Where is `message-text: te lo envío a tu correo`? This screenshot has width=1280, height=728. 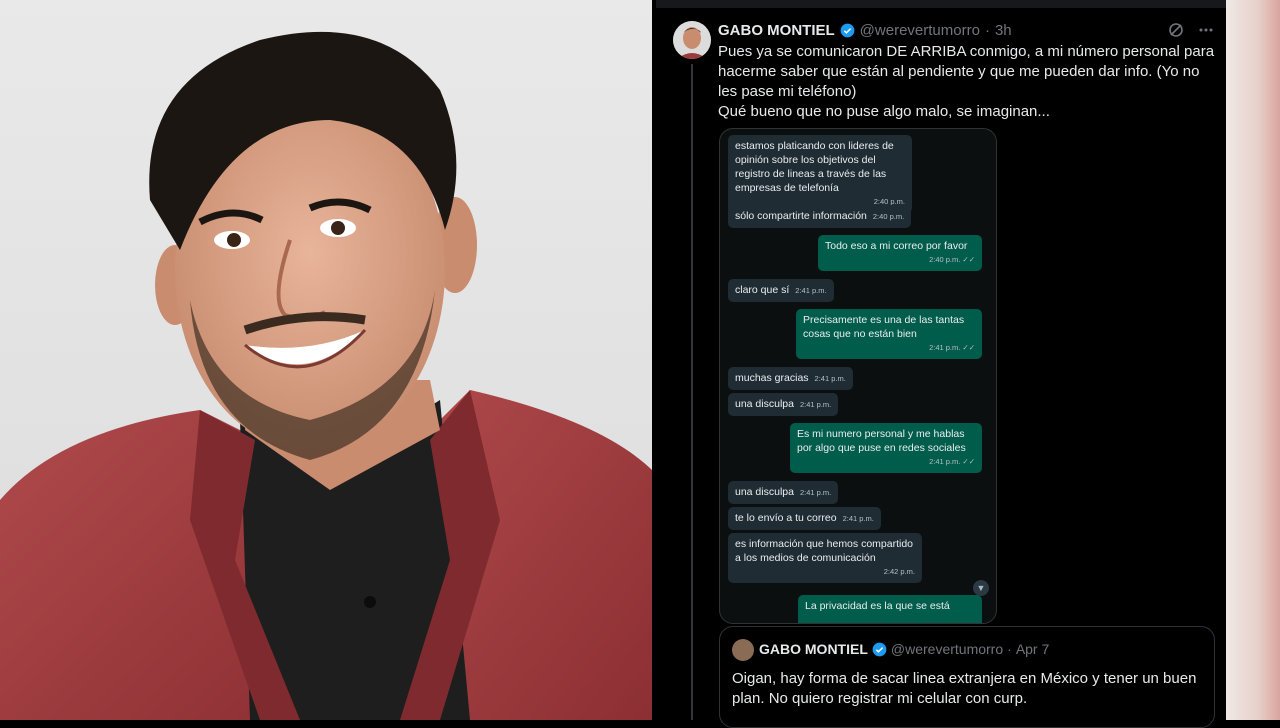
message-text: te lo envío a tu correo is located at coordinates (786, 518).